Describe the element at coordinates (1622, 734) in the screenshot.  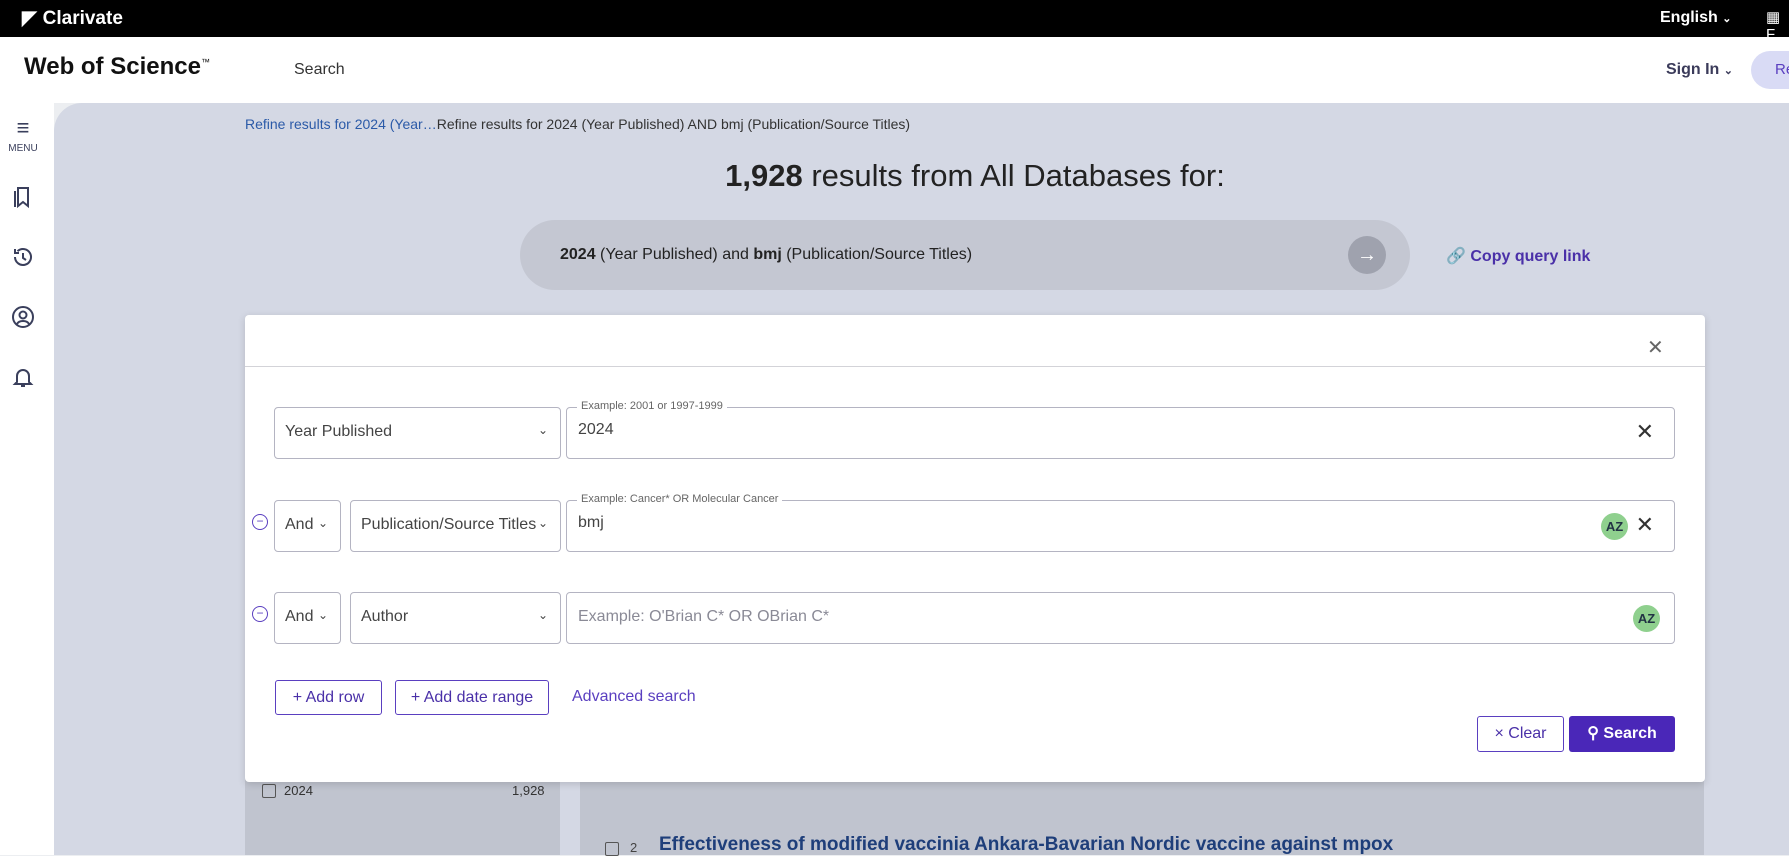
I see `search-button: ⚲ Search` at that location.